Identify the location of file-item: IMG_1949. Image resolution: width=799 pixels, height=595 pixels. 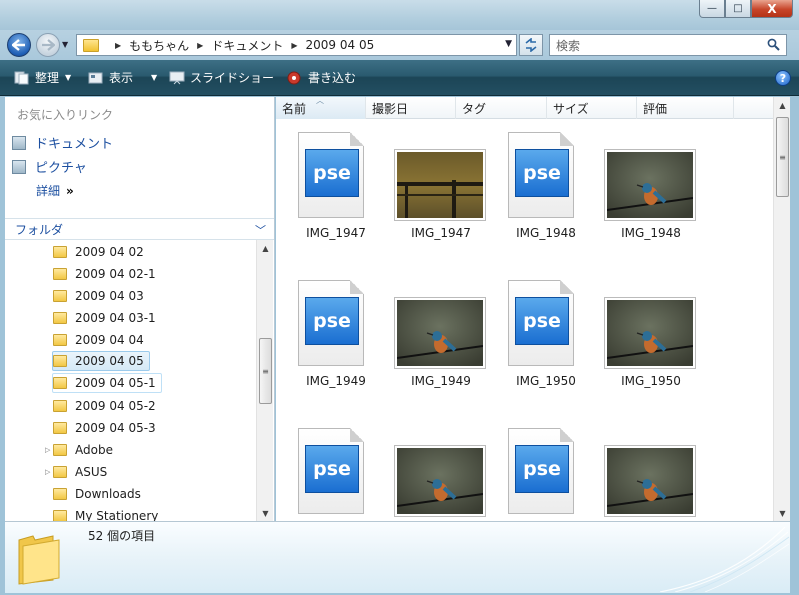
(433, 342).